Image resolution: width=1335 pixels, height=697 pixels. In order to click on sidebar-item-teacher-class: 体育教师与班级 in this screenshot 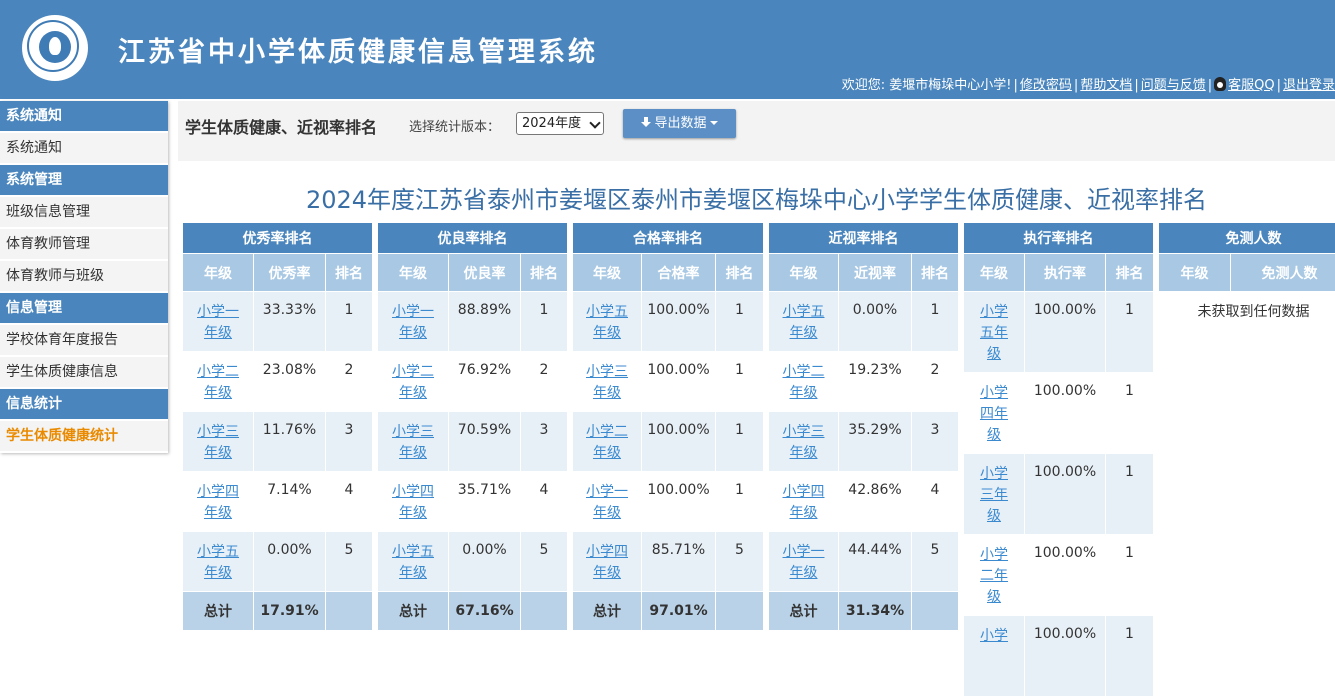, I will do `click(84, 277)`.